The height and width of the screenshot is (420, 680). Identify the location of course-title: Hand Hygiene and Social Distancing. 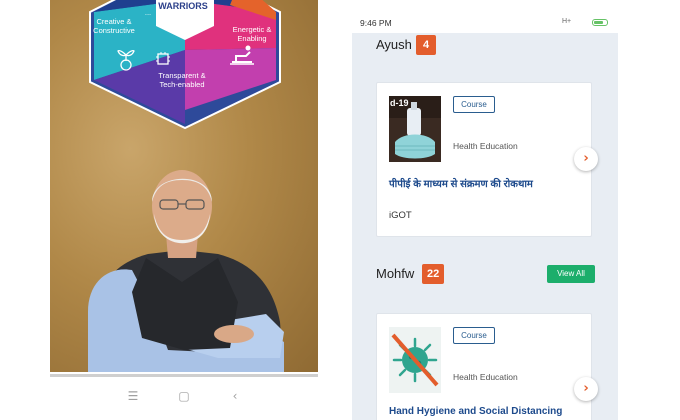
(475, 411).